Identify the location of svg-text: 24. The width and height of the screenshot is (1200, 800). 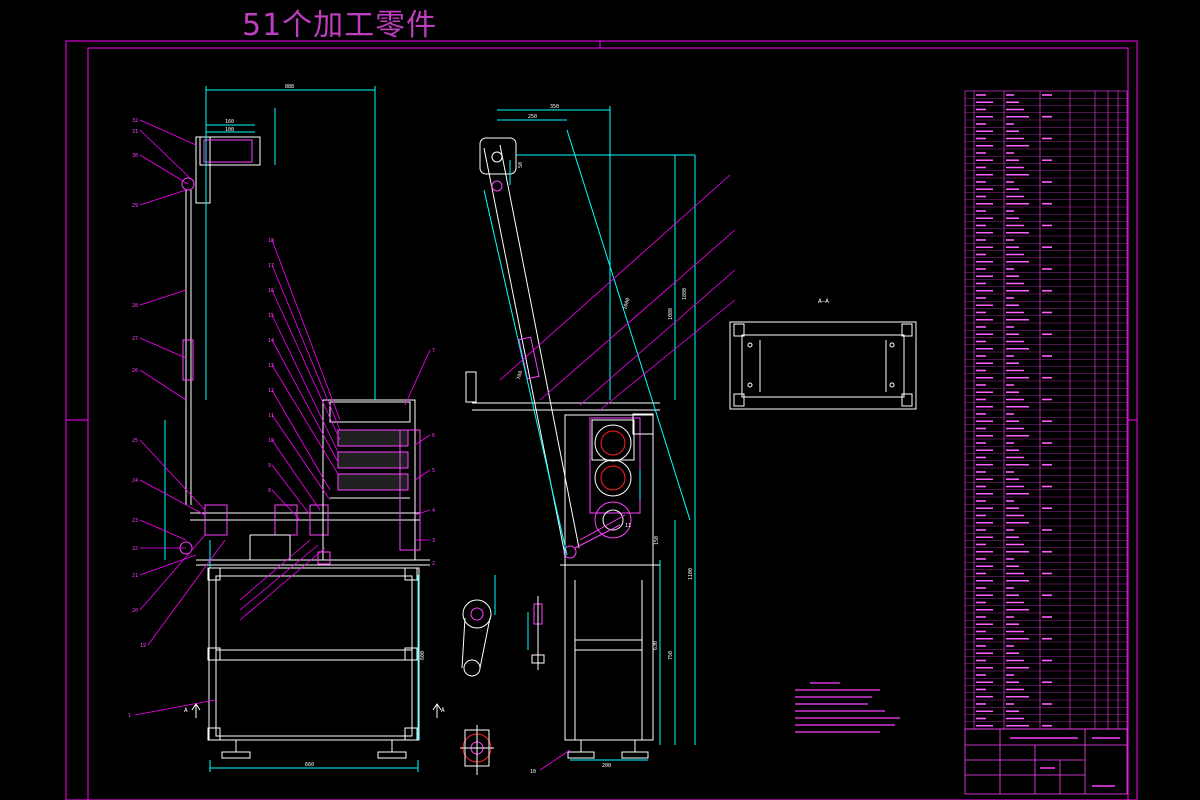
(135, 481).